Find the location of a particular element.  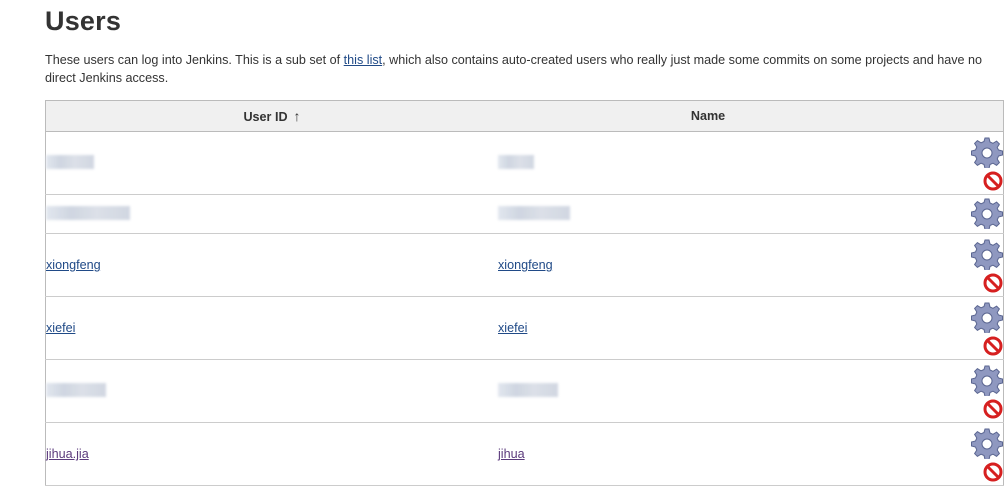

user-name-link: xiefei is located at coordinates (512, 328).